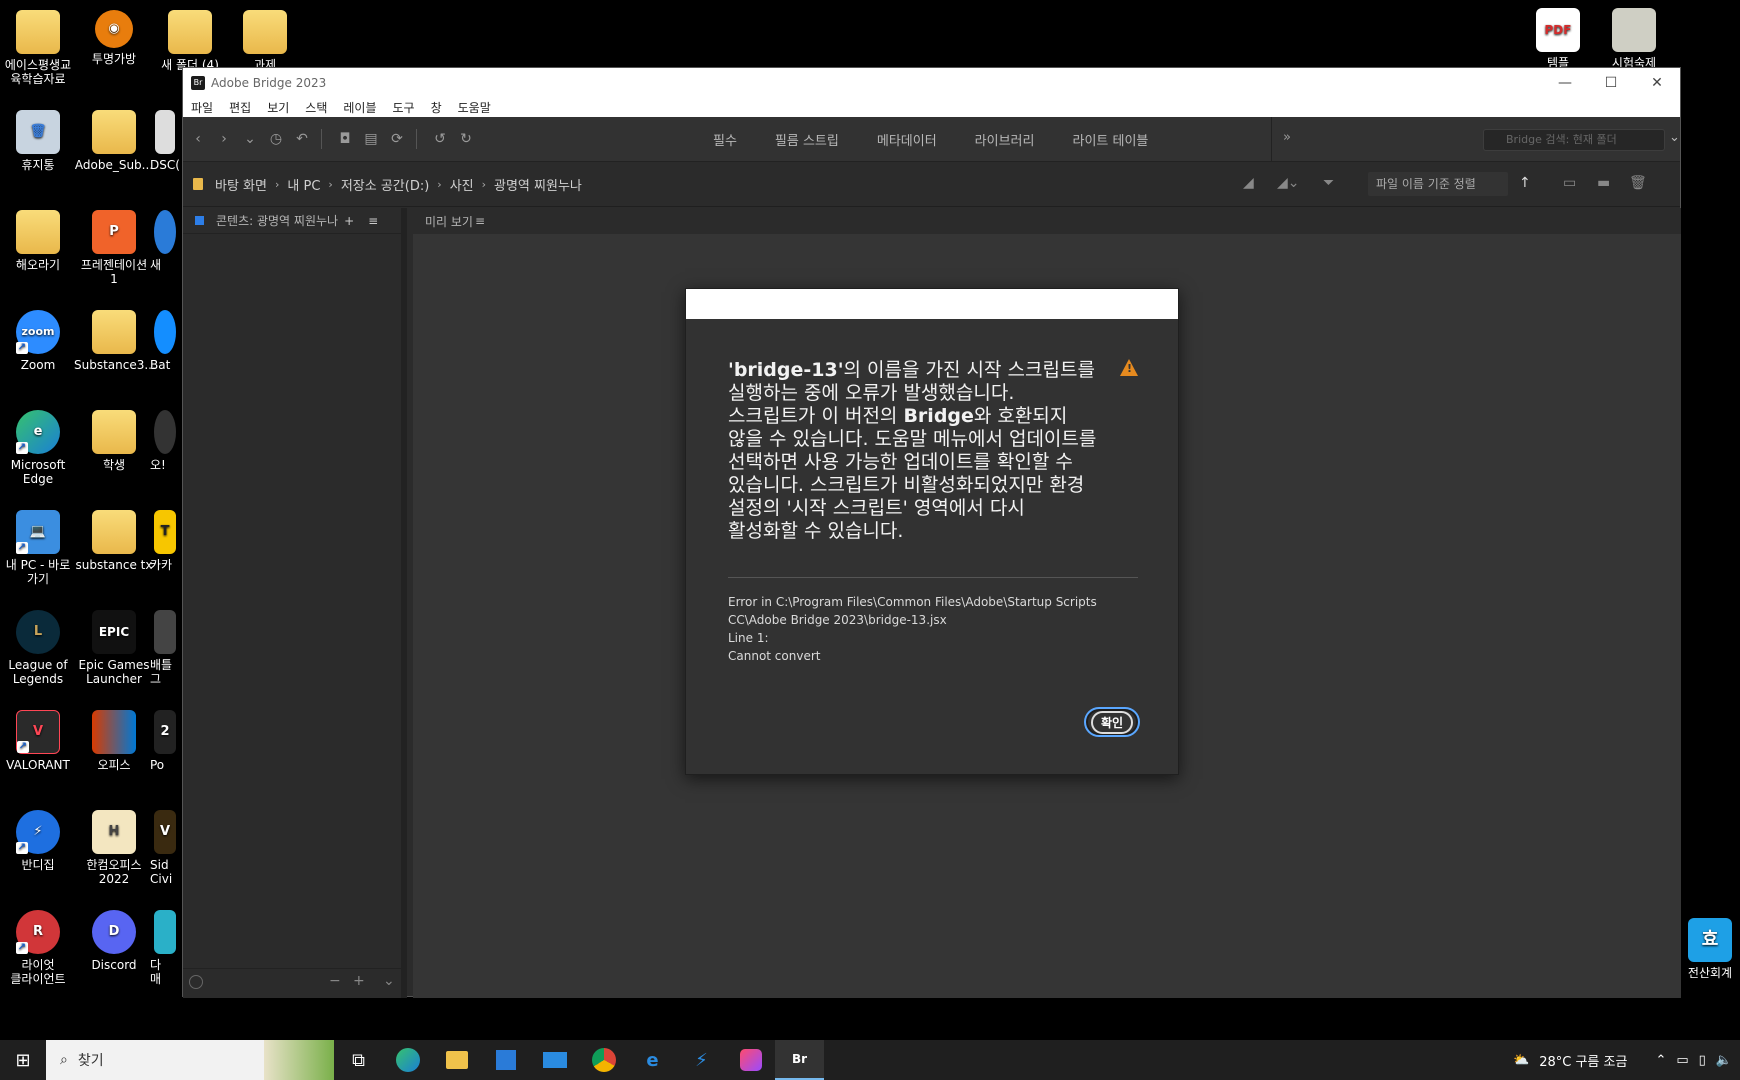 The height and width of the screenshot is (1080, 1740). What do you see at coordinates (224, 139) in the screenshot?
I see `forward-icon: ›` at bounding box center [224, 139].